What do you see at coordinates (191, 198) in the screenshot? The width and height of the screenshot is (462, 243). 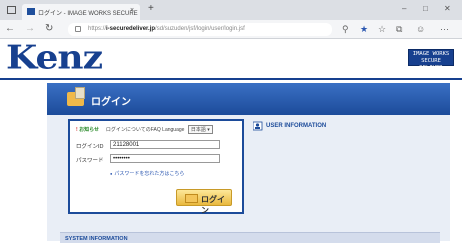 I see `folder-icon` at bounding box center [191, 198].